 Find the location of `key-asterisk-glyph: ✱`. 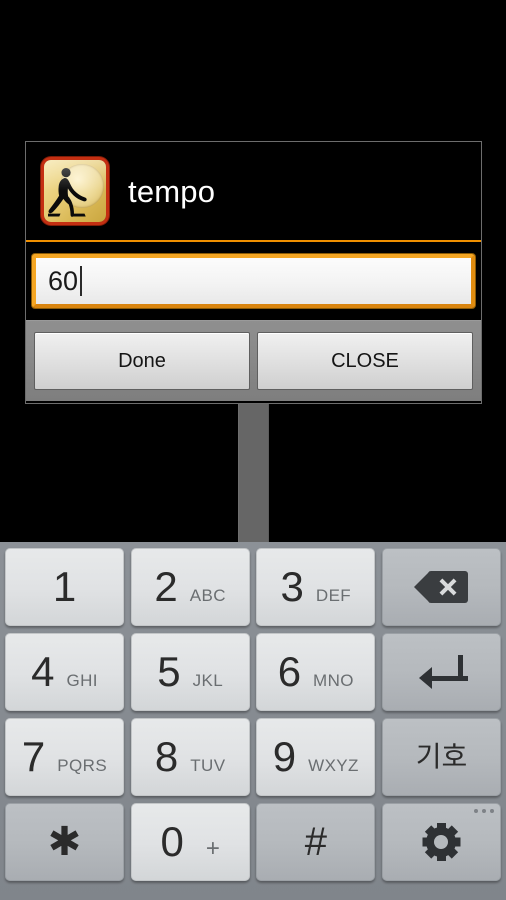

key-asterisk-glyph: ✱ is located at coordinates (64, 842).